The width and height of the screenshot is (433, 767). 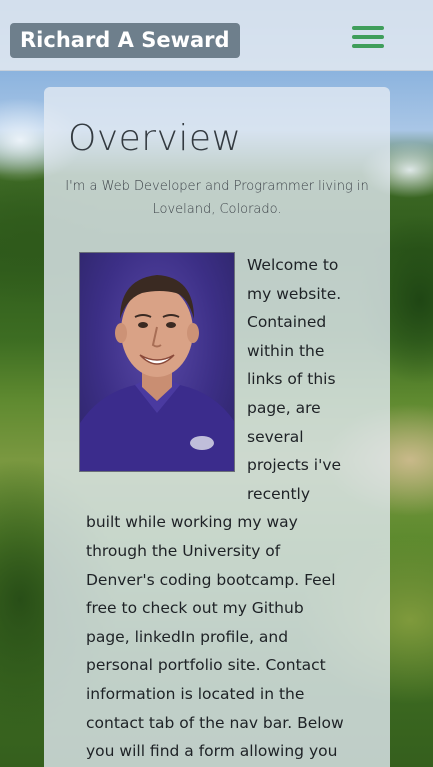 I want to click on navbar-brand: Richard A Seward, so click(x=125, y=40).